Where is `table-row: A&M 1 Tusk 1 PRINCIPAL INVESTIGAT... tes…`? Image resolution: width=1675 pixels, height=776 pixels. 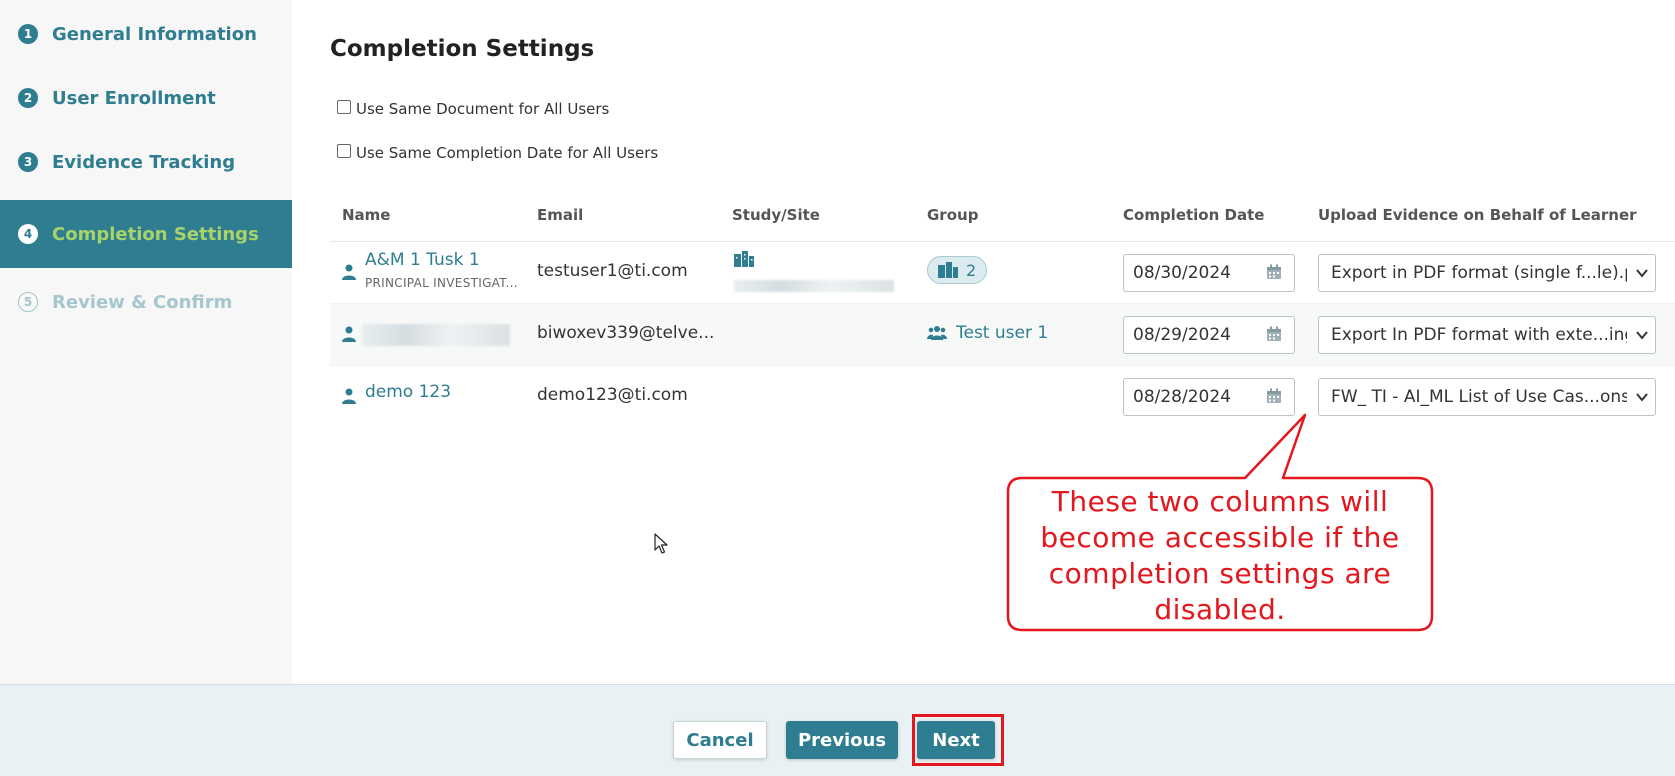
table-row: A&M 1 Tusk 1 PRINCIPAL INVESTIGAT... tes… is located at coordinates (1002, 273).